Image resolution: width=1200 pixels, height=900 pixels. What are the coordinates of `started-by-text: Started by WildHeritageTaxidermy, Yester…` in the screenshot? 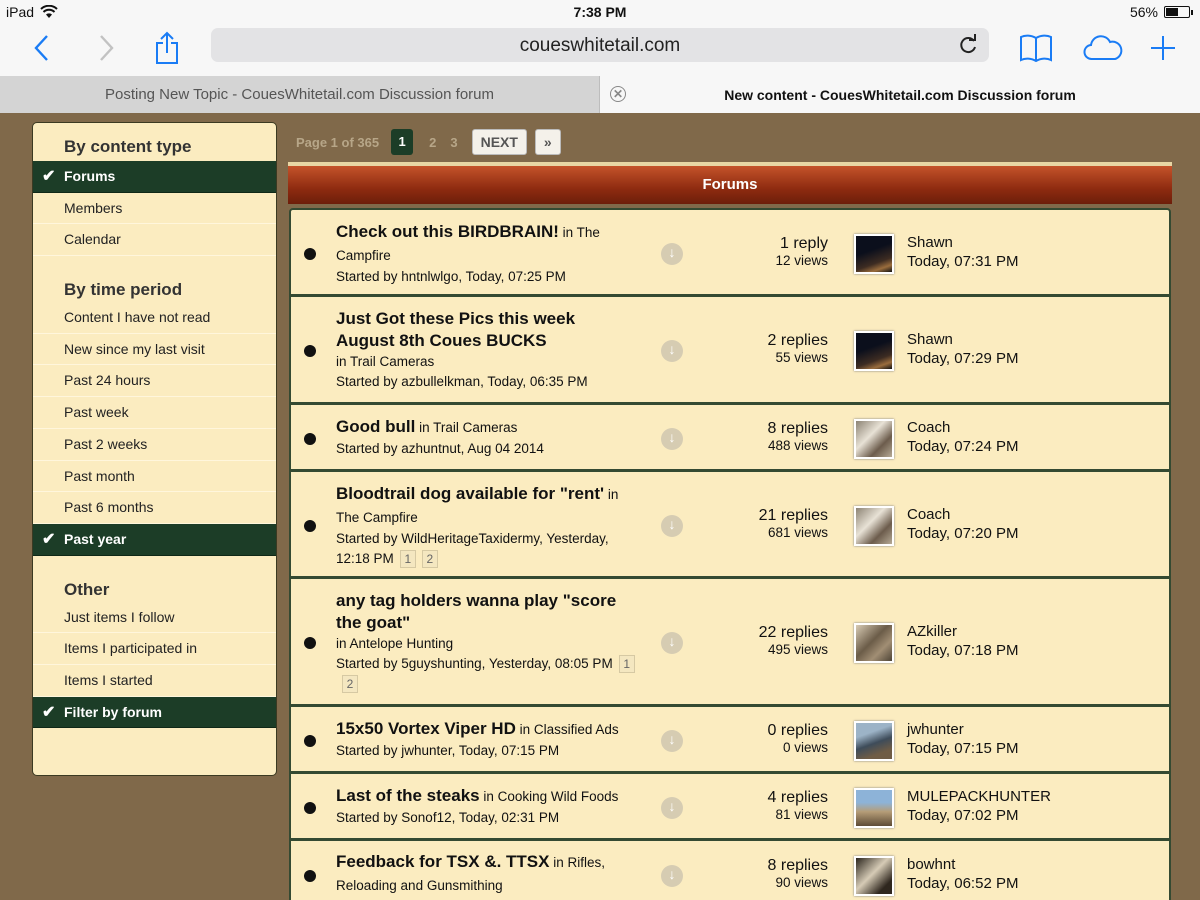 It's located at (472, 548).